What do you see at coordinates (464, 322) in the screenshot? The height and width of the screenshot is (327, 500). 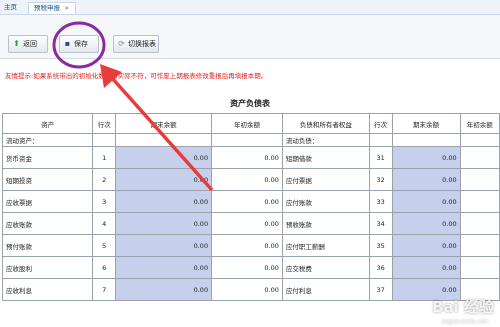 I see `watermark-url: jingyan.baidu.com` at bounding box center [464, 322].